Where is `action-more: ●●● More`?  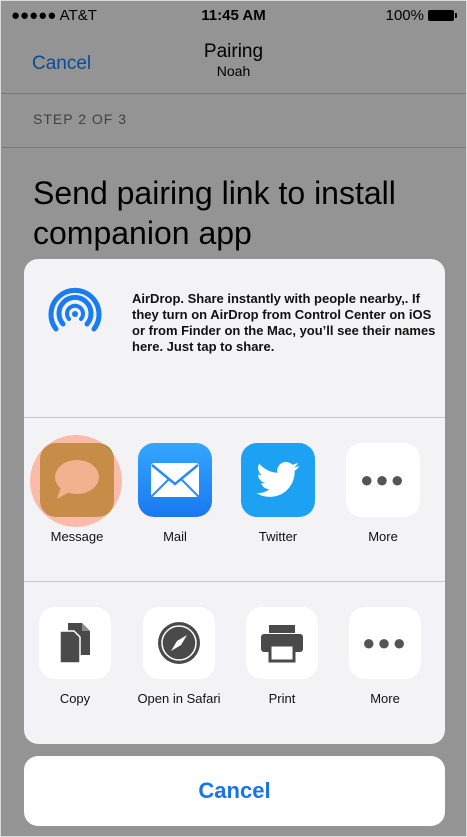
action-more: ●●● More is located at coordinates (385, 656).